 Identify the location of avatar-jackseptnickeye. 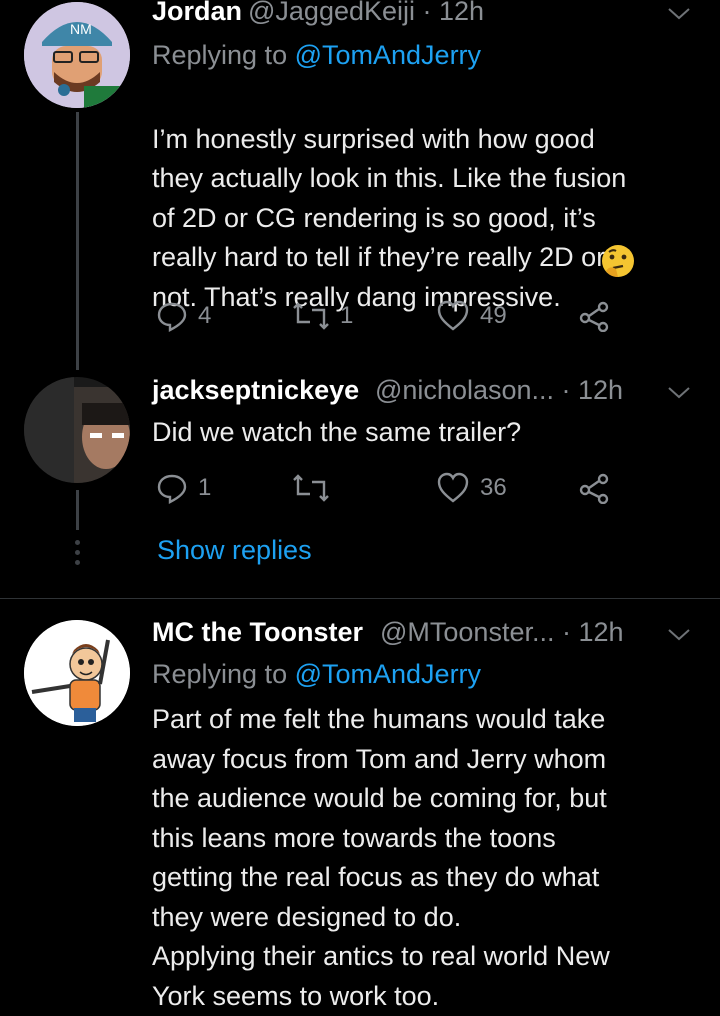
(77, 430).